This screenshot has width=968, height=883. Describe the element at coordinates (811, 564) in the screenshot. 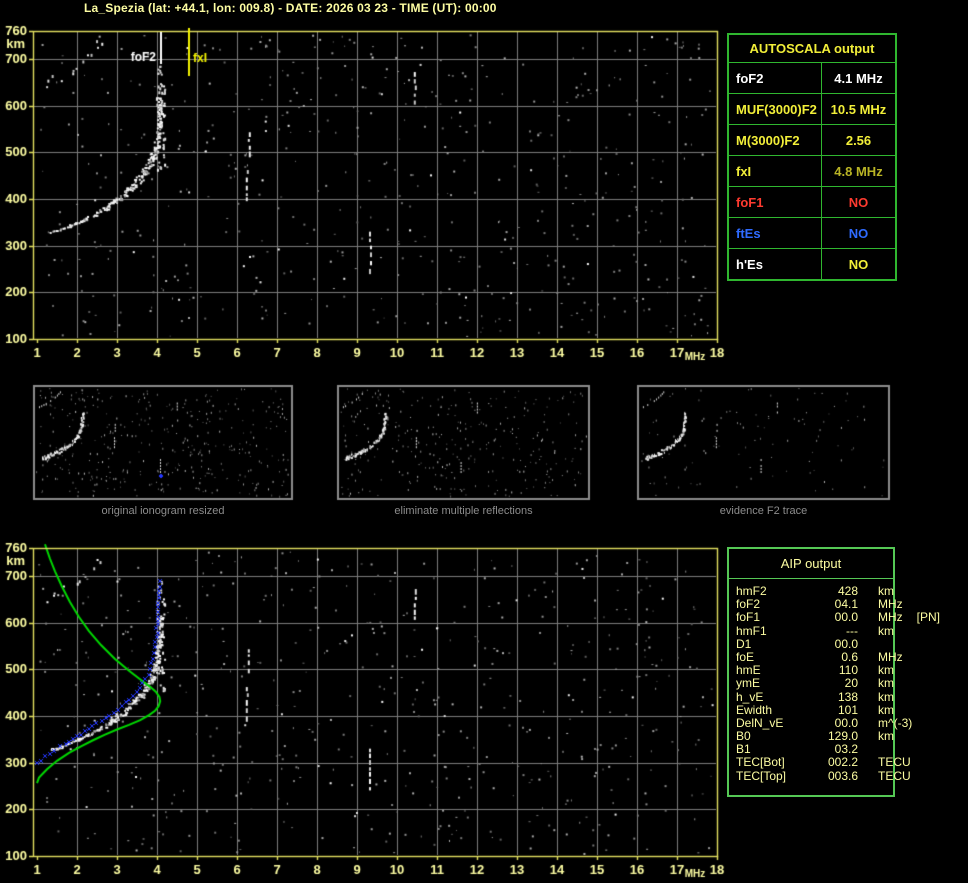

I see `aip-table-title: AIP output` at that location.